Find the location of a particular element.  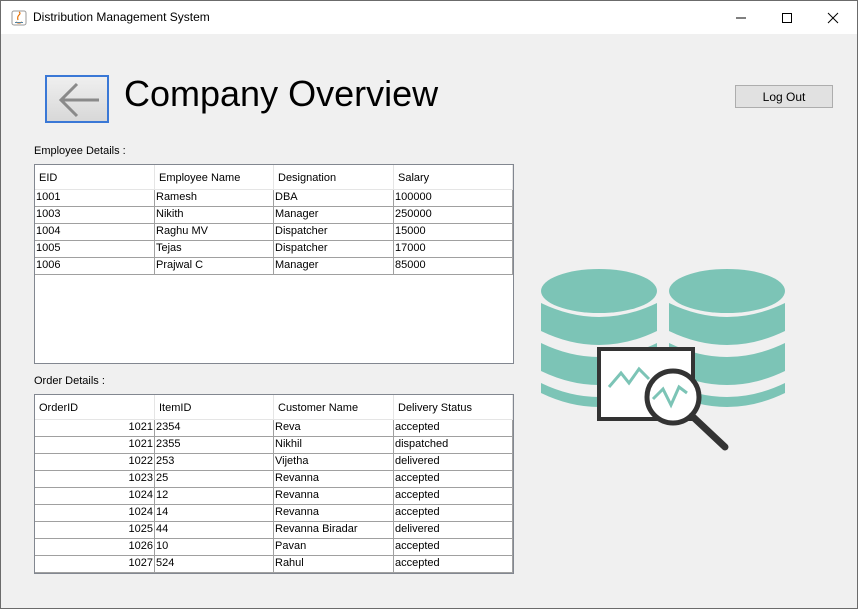

table-row: 1005 Tejas Dispatcher 17000 is located at coordinates (274, 249).